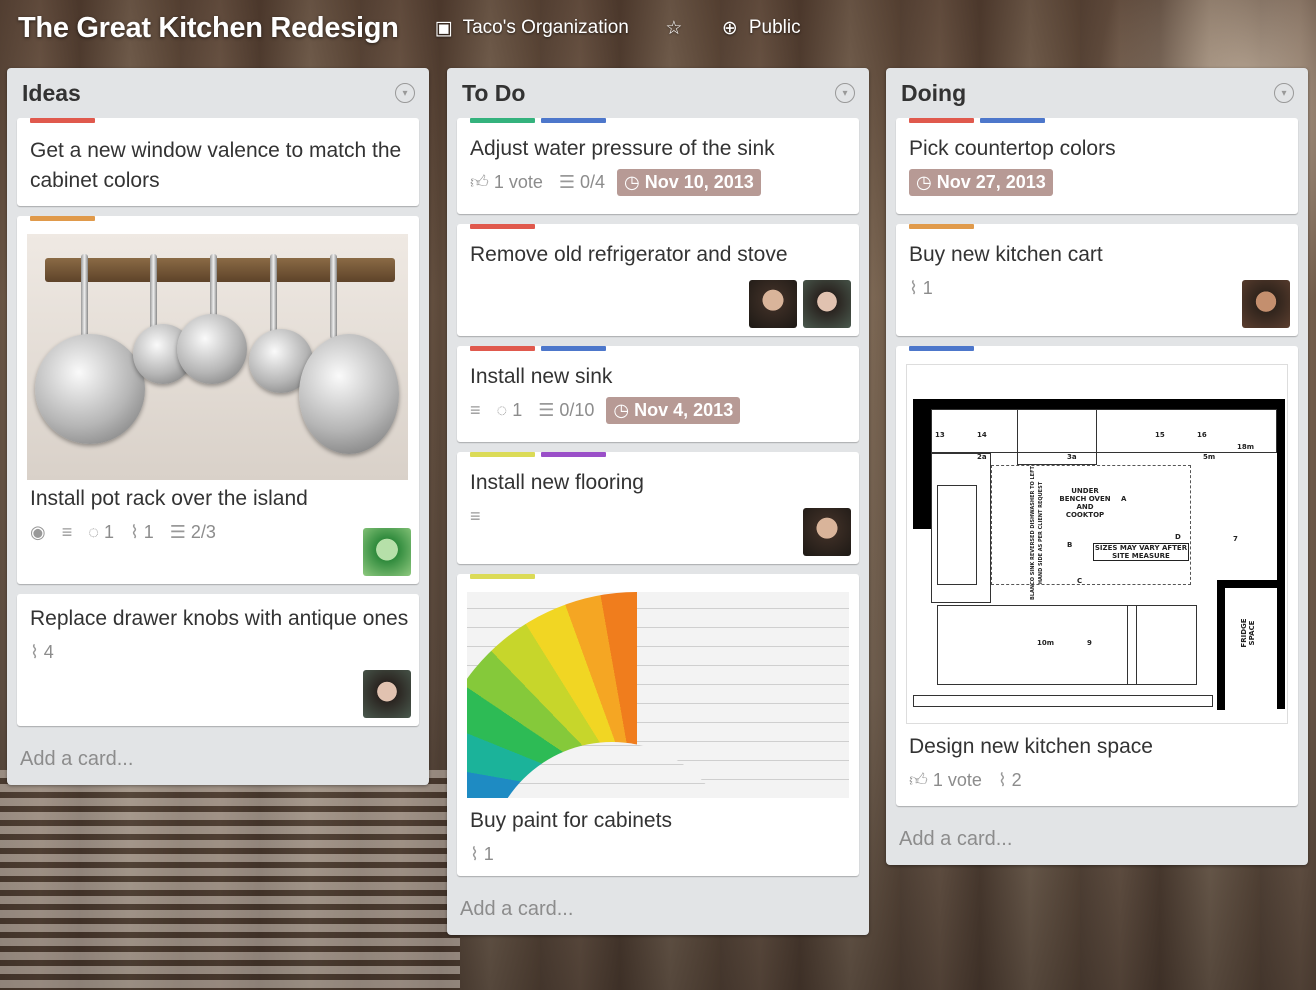 The width and height of the screenshot is (1316, 990). I want to click on list-header: Doing ▾, so click(1097, 93).